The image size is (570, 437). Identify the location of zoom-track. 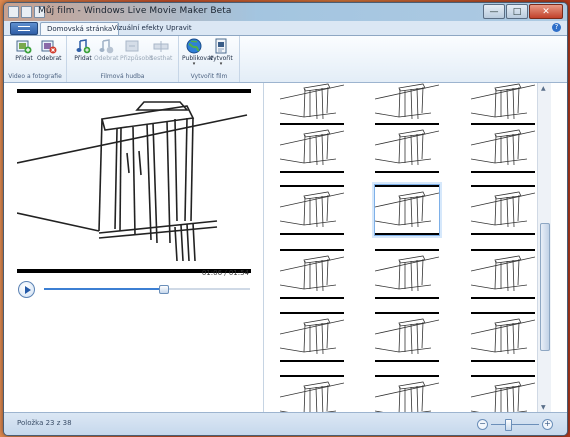
(515, 424).